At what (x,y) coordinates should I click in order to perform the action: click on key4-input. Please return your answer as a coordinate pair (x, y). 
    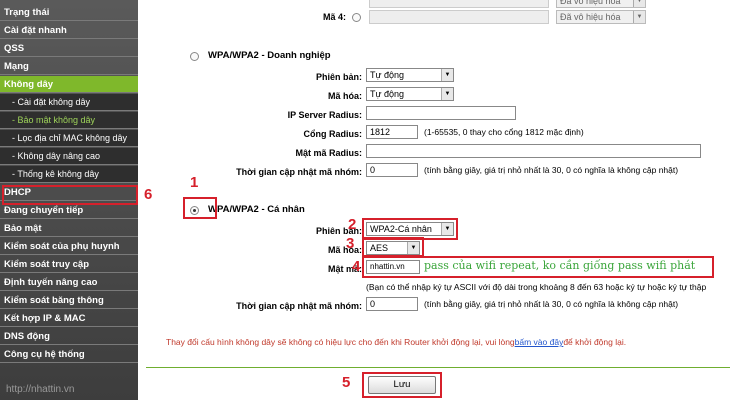
    Looking at the image, I should click on (459, 17).